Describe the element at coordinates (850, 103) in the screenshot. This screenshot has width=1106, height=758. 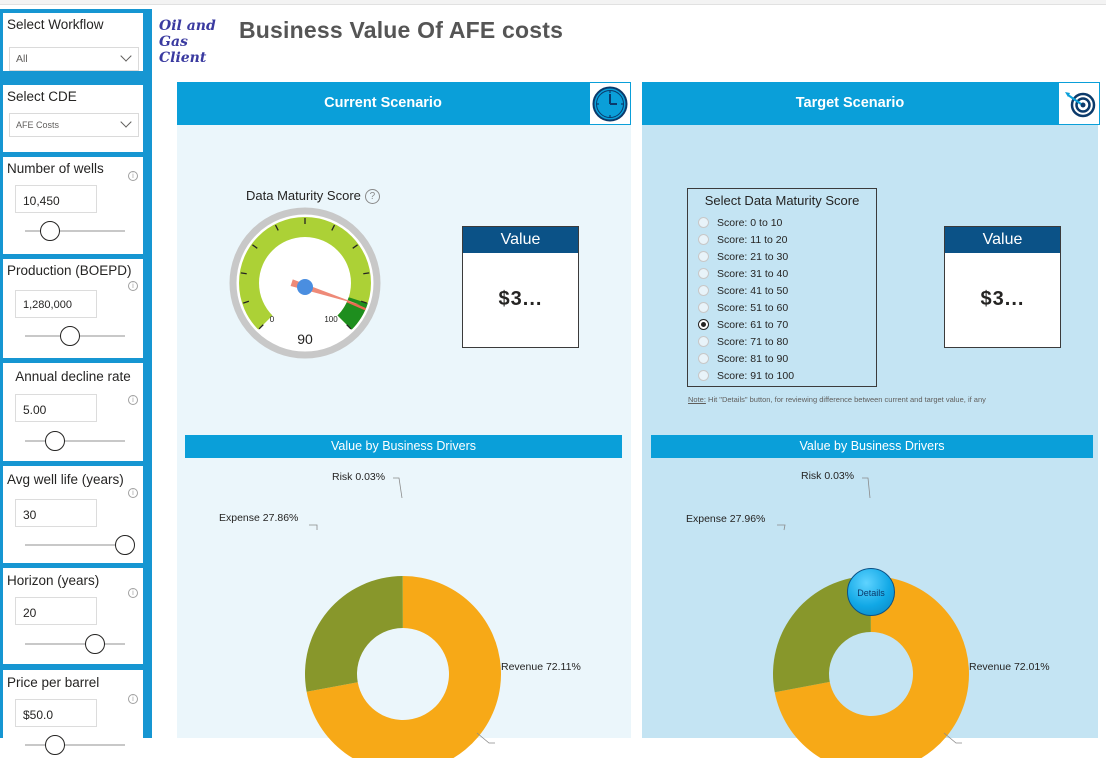
I see `target-scenario-header: Target Scenario` at that location.